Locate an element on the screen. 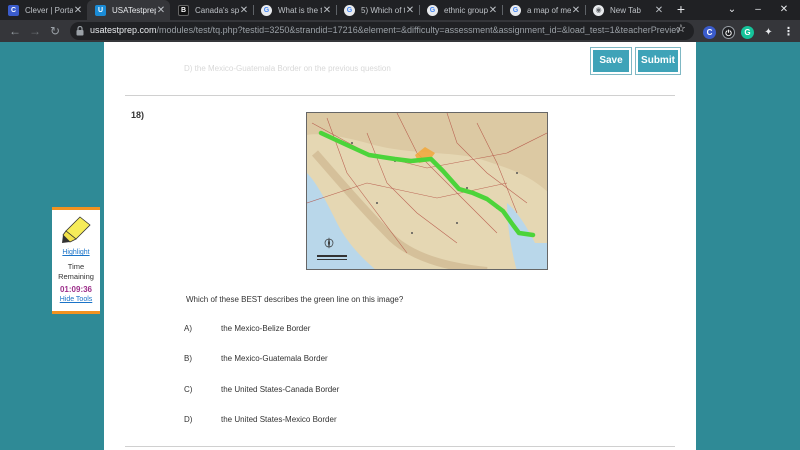  tab-usatestprep: U USATestprep ✕ is located at coordinates (128, 10).